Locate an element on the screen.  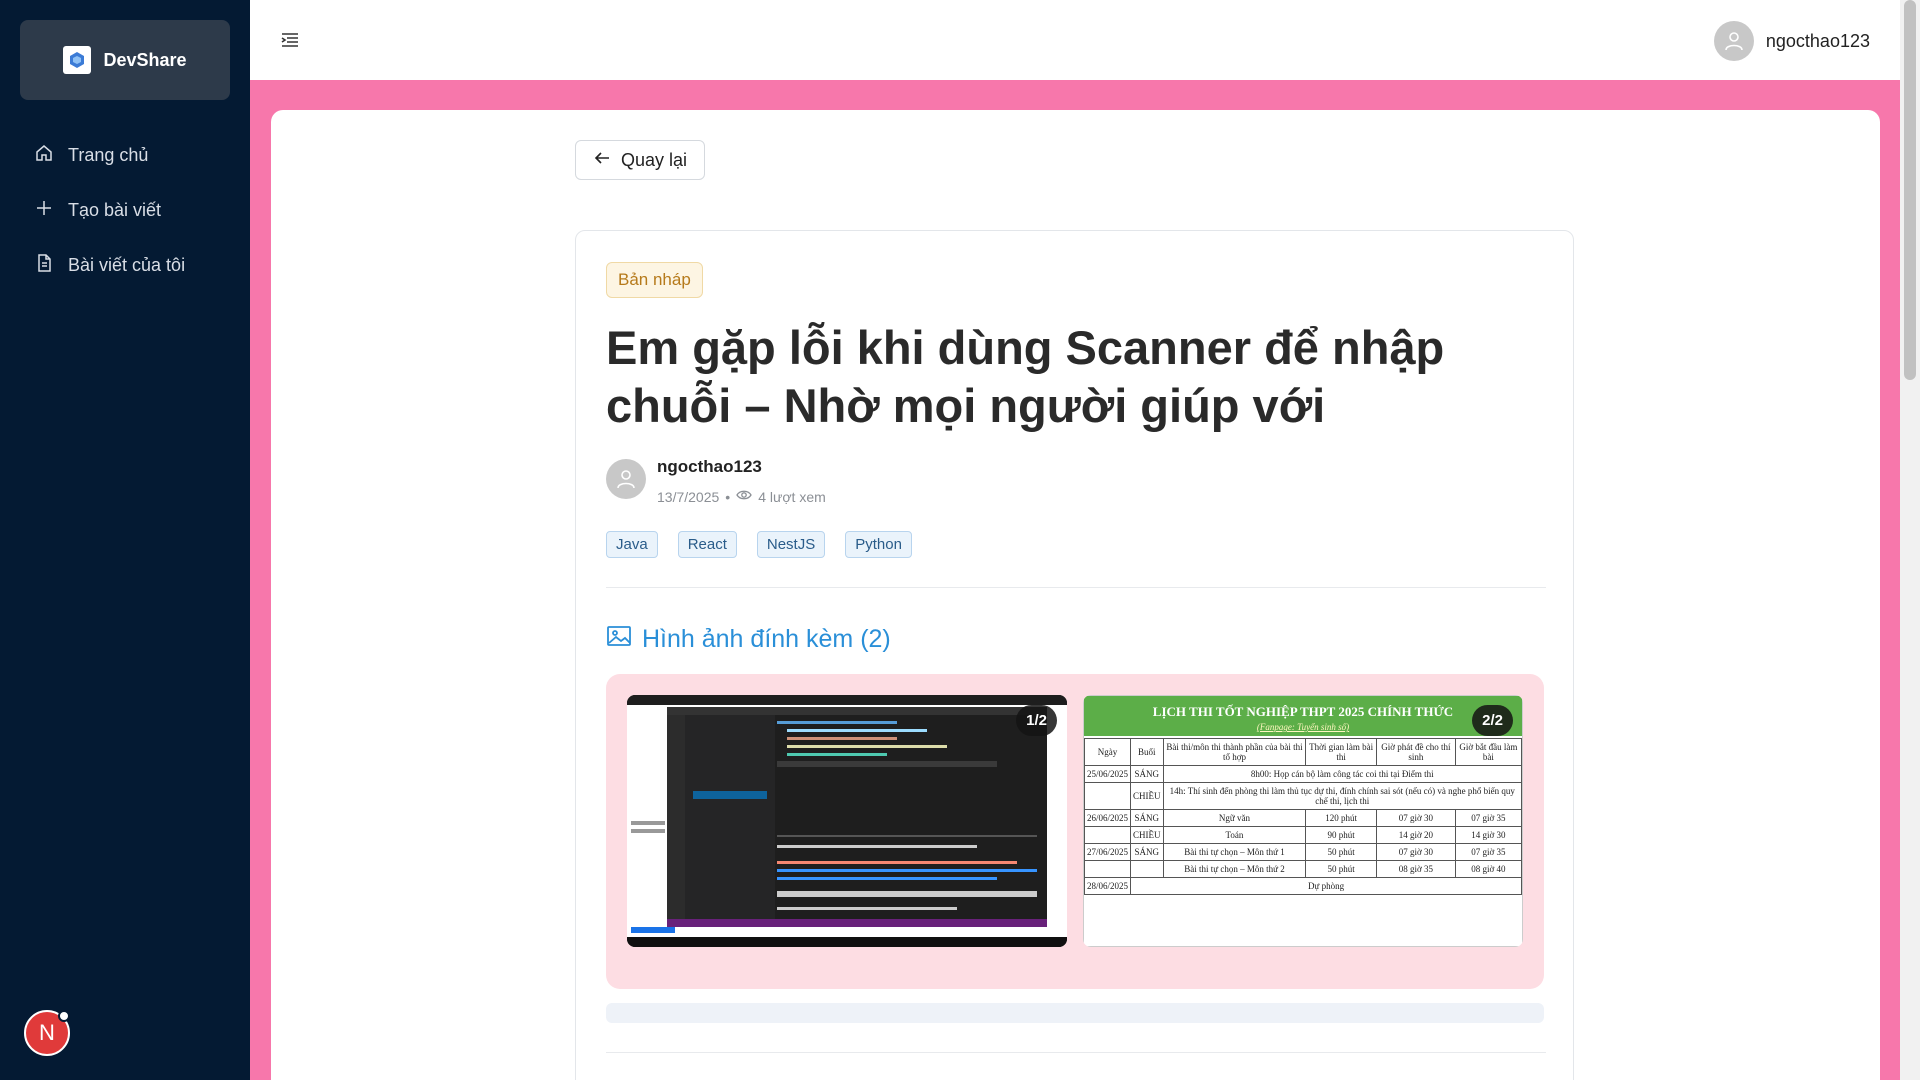
menu-toggle-icon is located at coordinates (290, 40).